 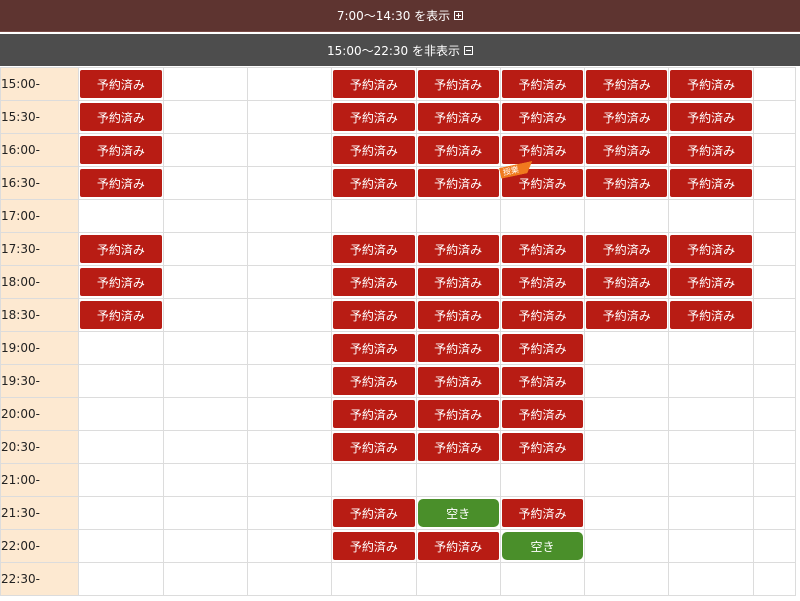 I want to click on schedule-row: 18:00- 予約済み 予約済み 予約済み 予約済み 予約済み 予約済み, so click(x=398, y=282).